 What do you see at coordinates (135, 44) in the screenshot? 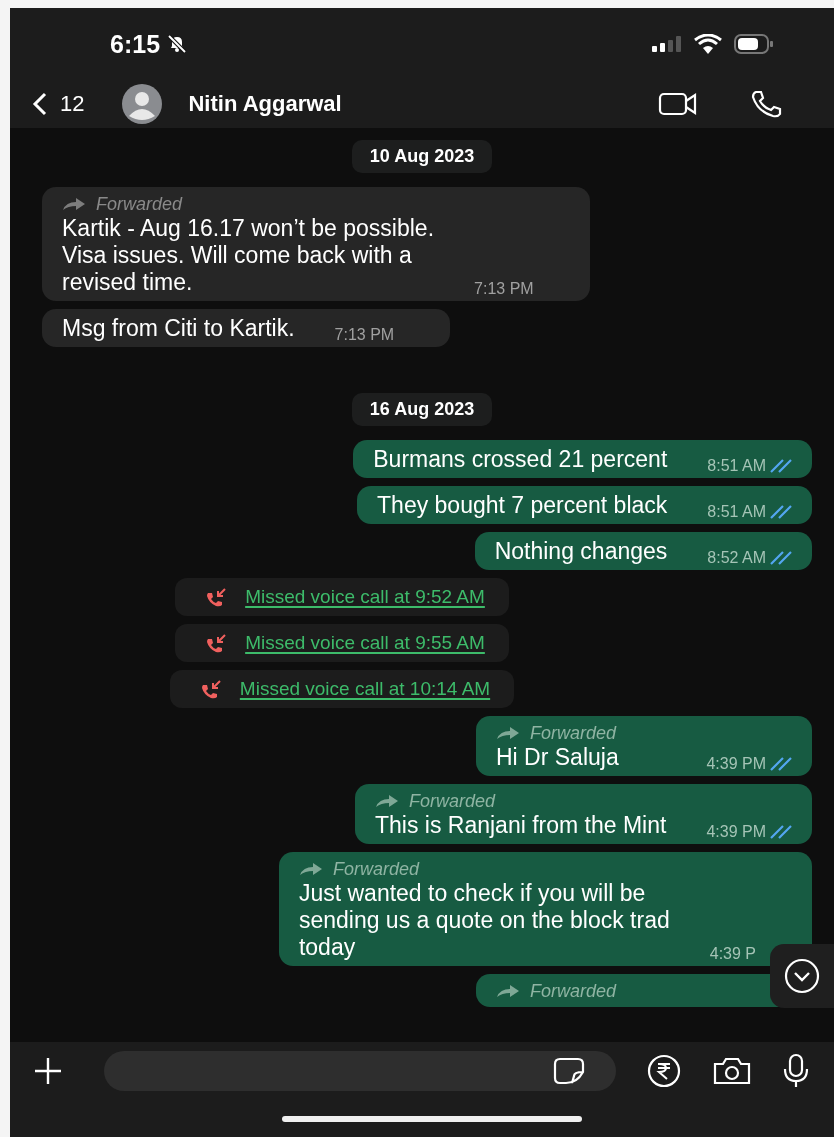
I see `status-time: 6:15` at bounding box center [135, 44].